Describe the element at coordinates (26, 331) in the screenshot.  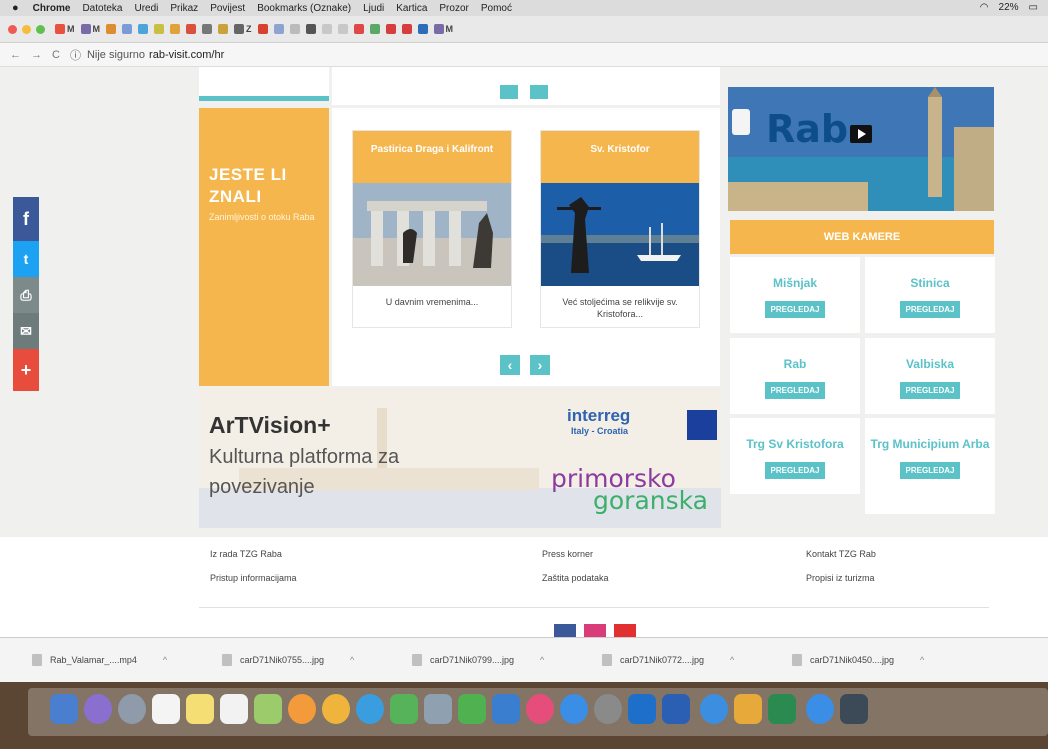
I see `share-email-button: ✉` at that location.